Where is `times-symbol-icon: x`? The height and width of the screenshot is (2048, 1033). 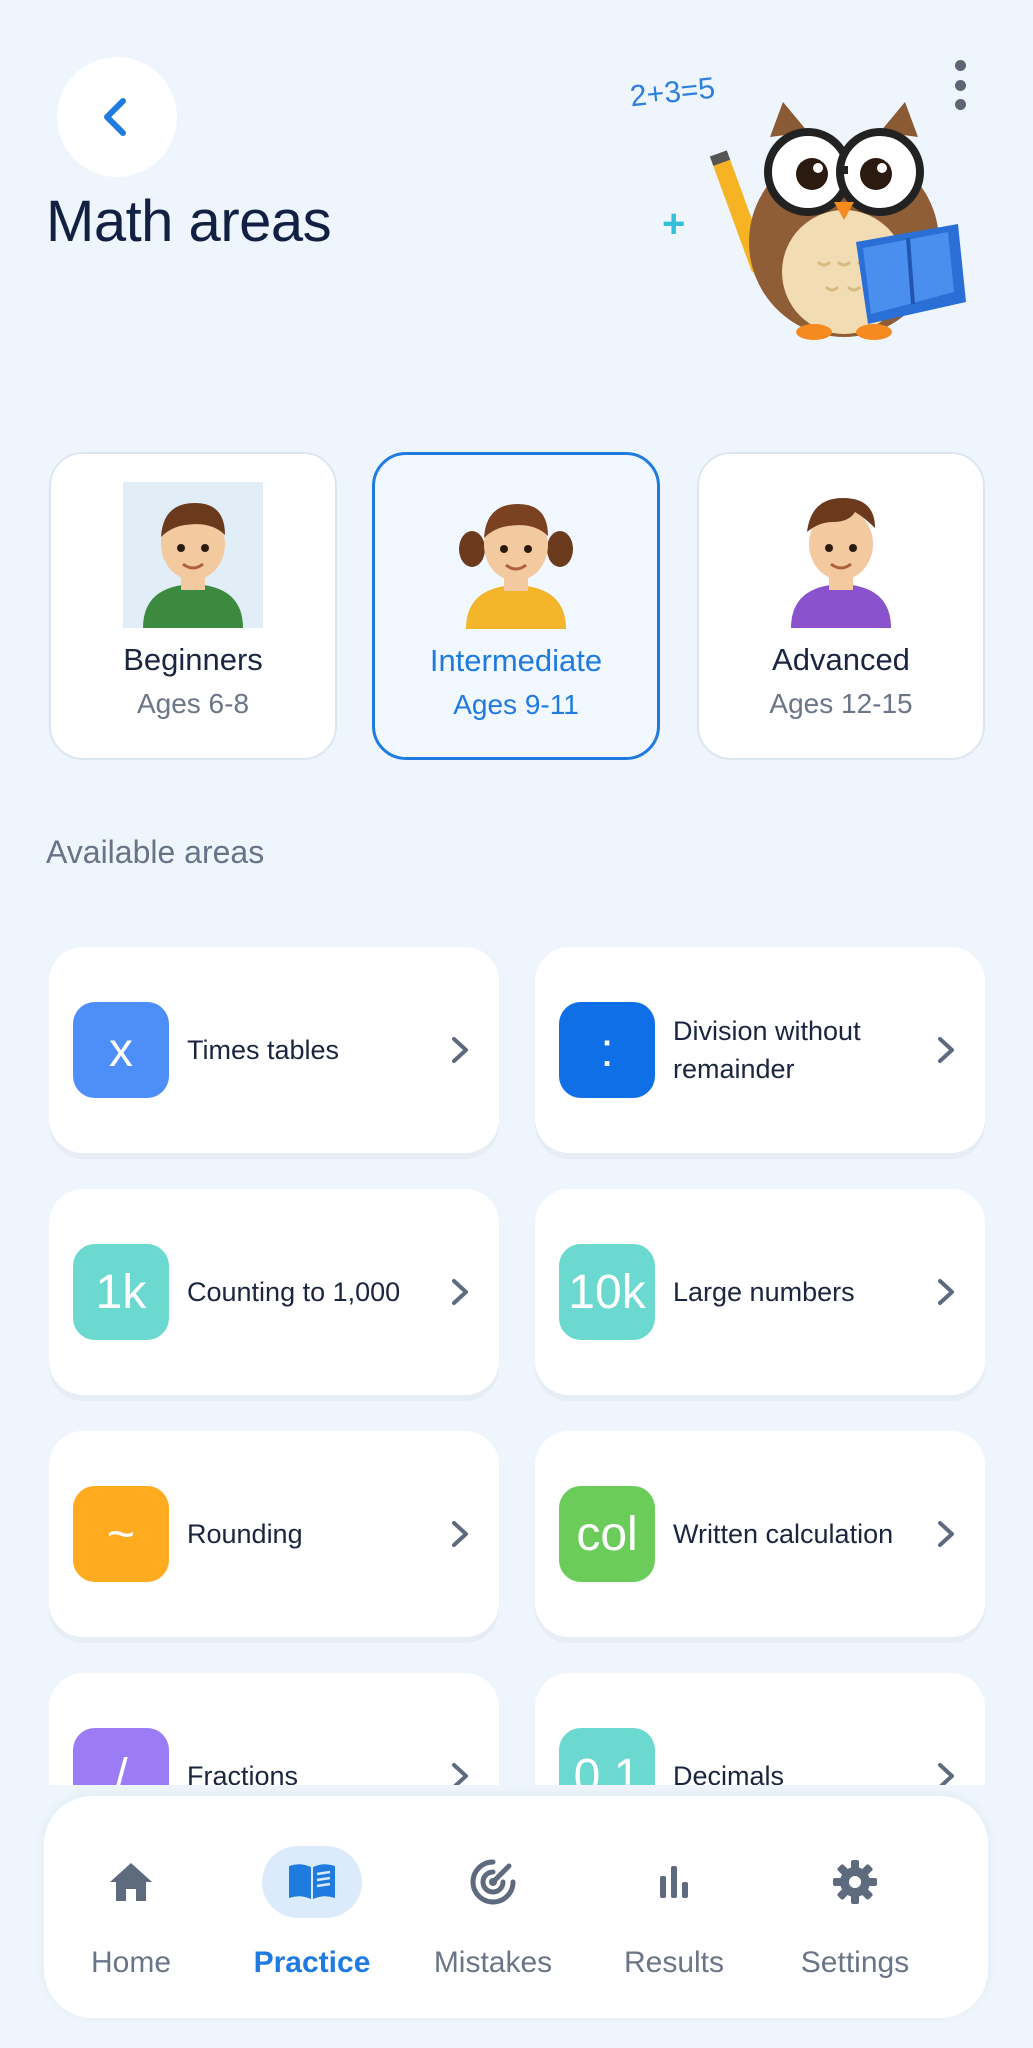 times-symbol-icon: x is located at coordinates (121, 1050).